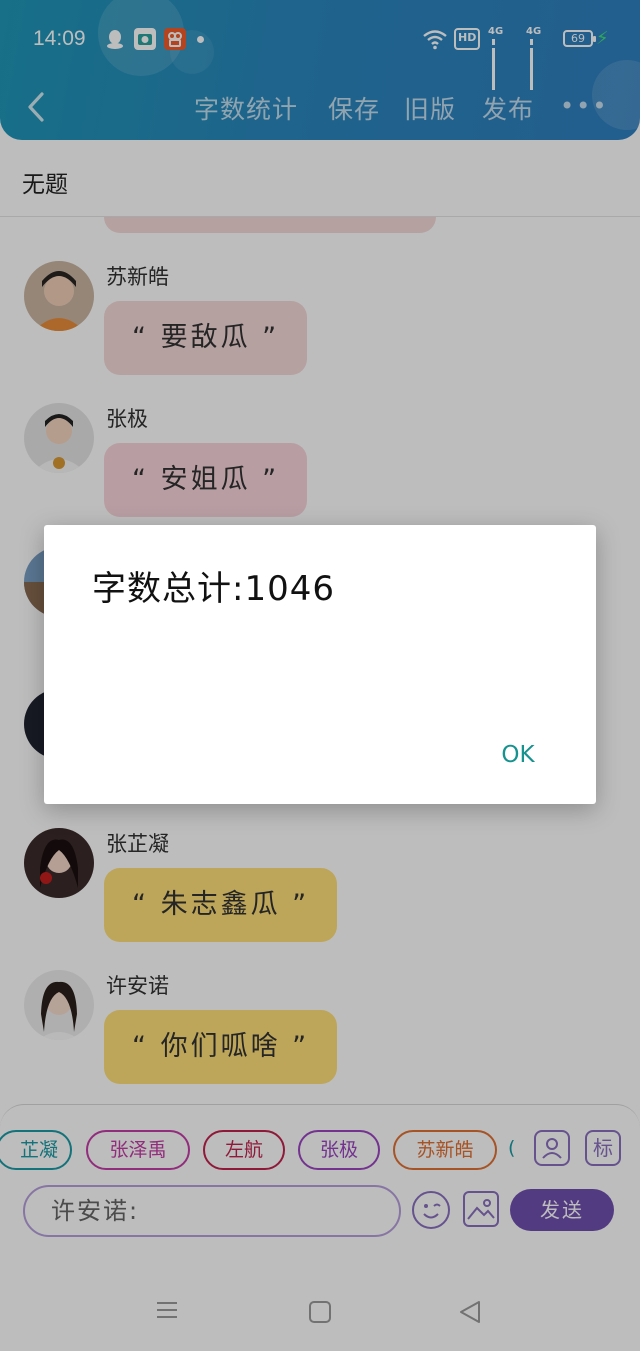 The height and width of the screenshot is (1351, 640). Describe the element at coordinates (213, 589) in the screenshot. I see `dialog-message: 字数总计:1046` at that location.